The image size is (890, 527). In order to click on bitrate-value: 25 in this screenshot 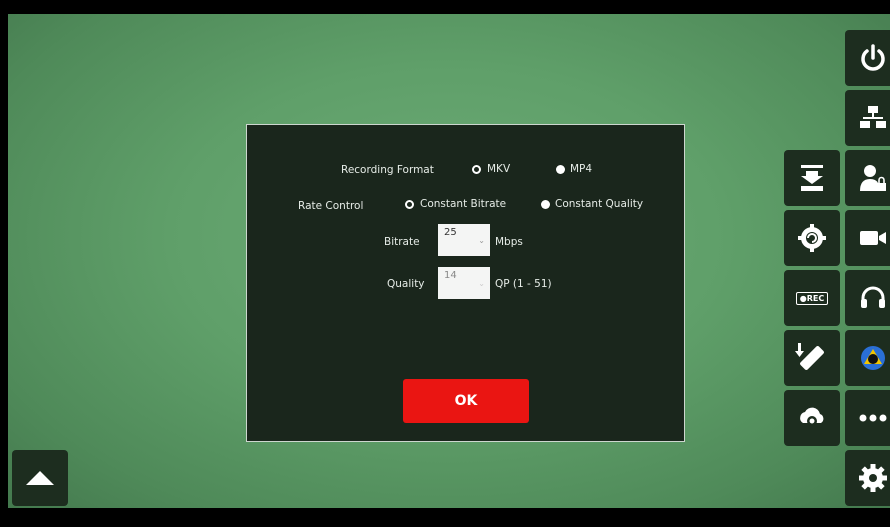, I will do `click(450, 232)`.